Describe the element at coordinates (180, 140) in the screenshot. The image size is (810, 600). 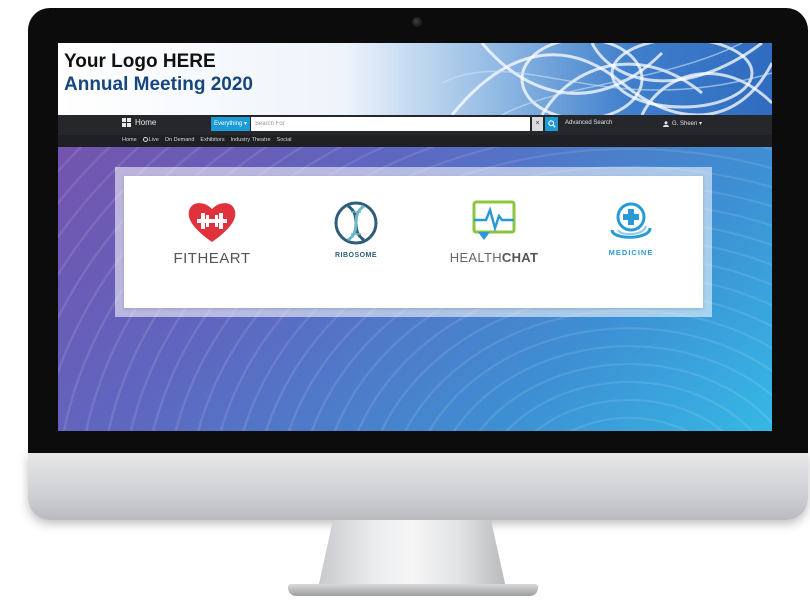
I see `subnav-item-on-demand: On Demand` at that location.